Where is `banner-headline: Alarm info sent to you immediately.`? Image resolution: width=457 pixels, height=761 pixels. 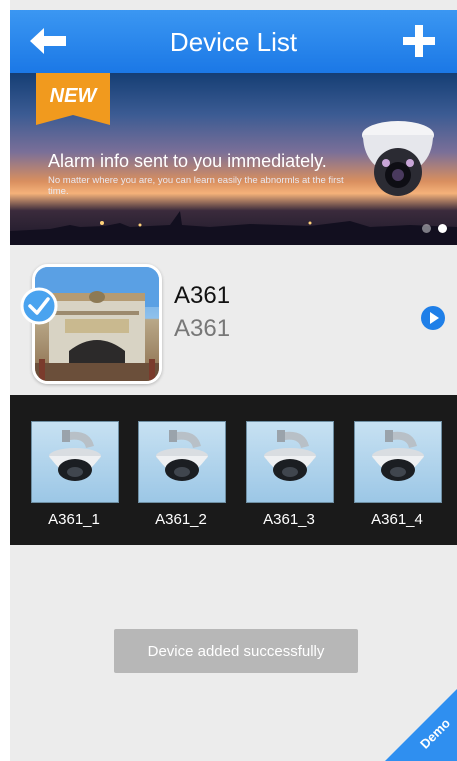
banner-headline: Alarm info sent to you immediately. is located at coordinates (187, 161).